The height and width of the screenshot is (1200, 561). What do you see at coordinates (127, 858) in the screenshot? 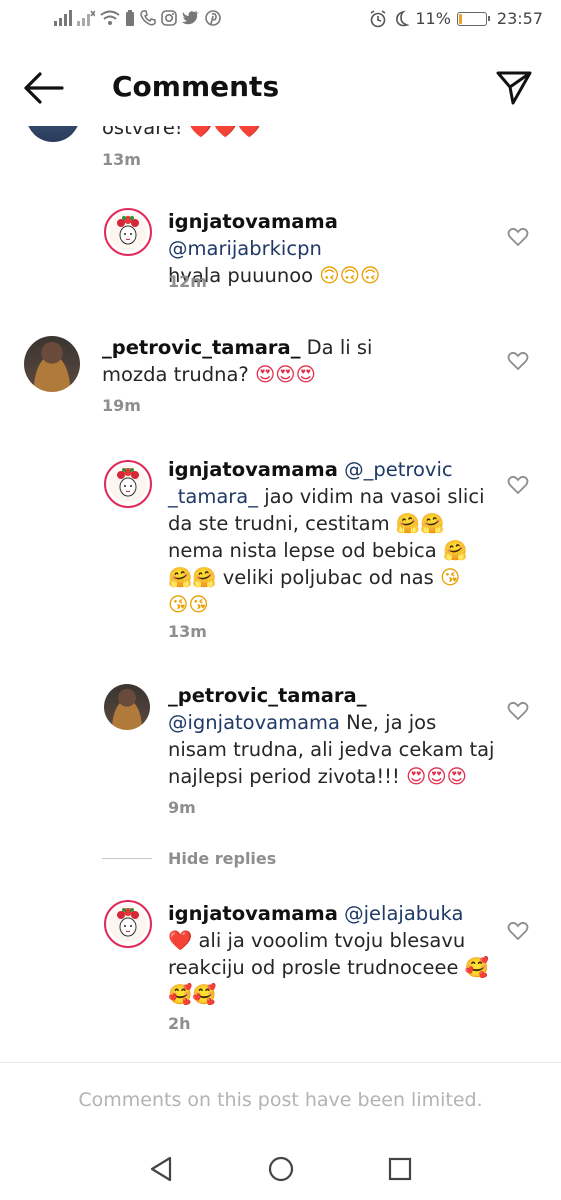
I see `divider-line` at bounding box center [127, 858].